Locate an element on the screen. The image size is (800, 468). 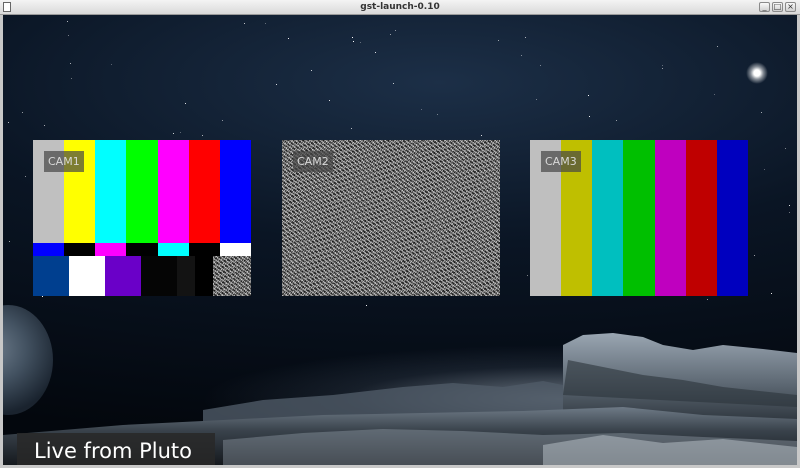
minimize-icon: _ is located at coordinates (764, 6).